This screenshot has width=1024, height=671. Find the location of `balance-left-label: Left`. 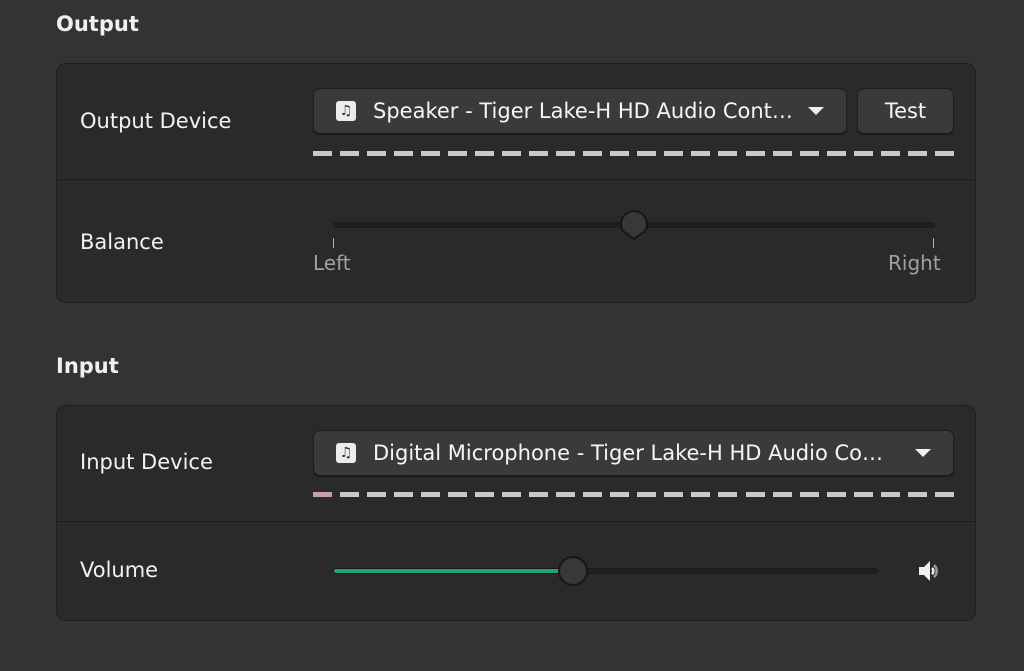

balance-left-label: Left is located at coordinates (332, 263).